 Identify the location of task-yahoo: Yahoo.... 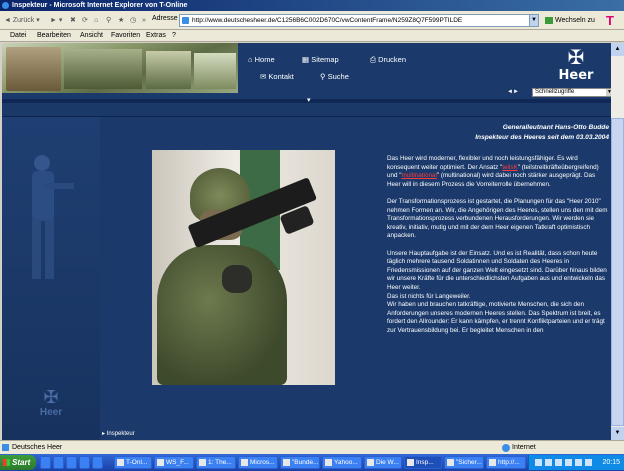
(342, 462).